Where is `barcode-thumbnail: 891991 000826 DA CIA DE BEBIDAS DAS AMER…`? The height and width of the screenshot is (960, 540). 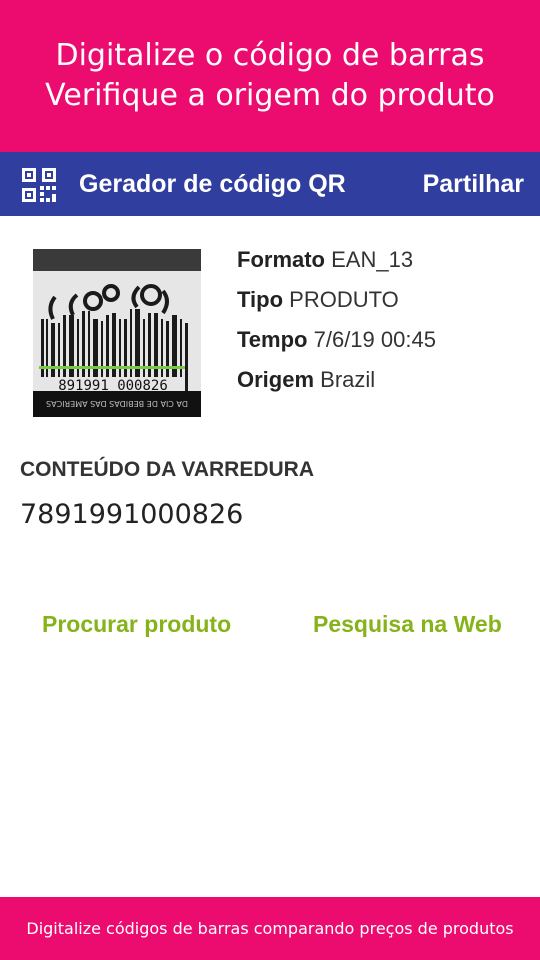
barcode-thumbnail: 891991 000826 DA CIA DE BEBIDAS DAS AMER… is located at coordinates (117, 333).